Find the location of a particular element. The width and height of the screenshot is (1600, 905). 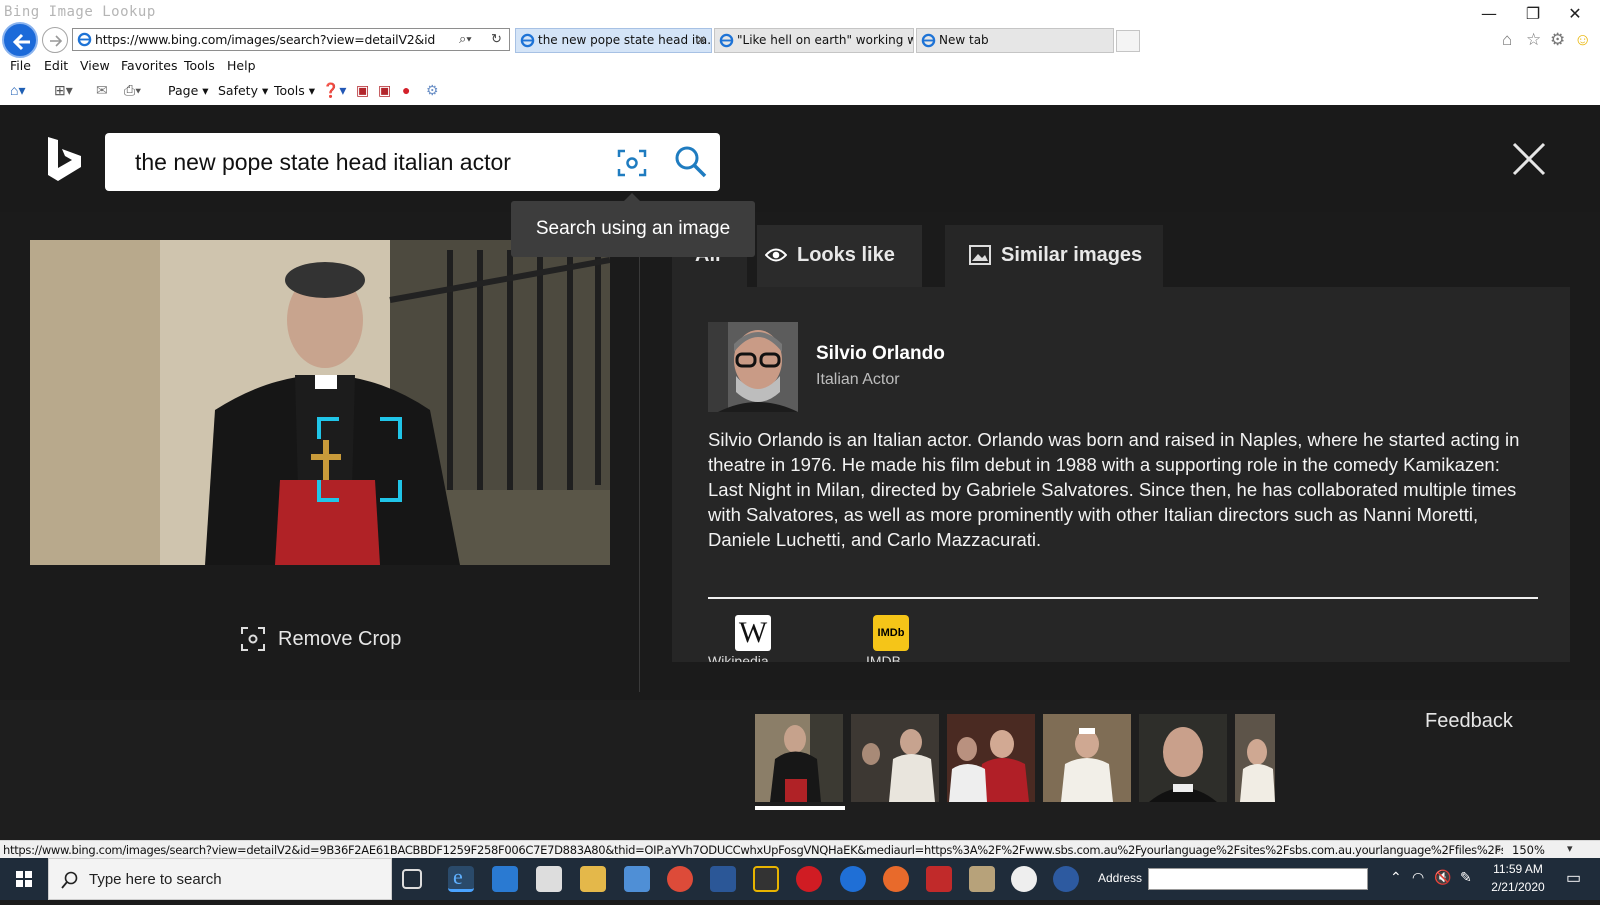

solitaire-icon is located at coordinates (549, 879).